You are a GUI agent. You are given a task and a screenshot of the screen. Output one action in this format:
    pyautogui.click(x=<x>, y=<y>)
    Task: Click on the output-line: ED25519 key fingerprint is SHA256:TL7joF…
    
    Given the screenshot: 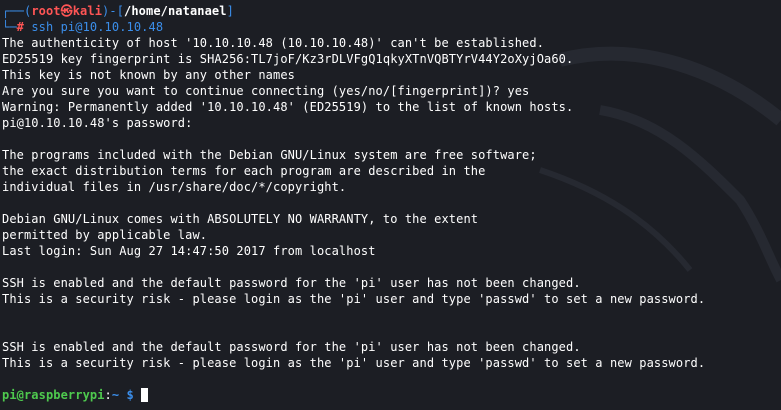 What is the action you would take?
    pyautogui.click(x=288, y=59)
    